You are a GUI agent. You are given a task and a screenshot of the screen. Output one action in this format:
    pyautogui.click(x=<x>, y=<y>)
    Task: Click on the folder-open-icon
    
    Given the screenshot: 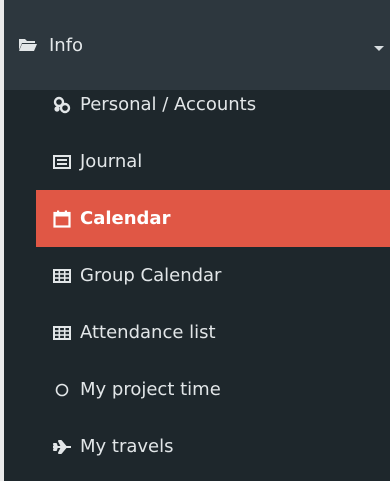 What is the action you would take?
    pyautogui.click(x=28, y=45)
    